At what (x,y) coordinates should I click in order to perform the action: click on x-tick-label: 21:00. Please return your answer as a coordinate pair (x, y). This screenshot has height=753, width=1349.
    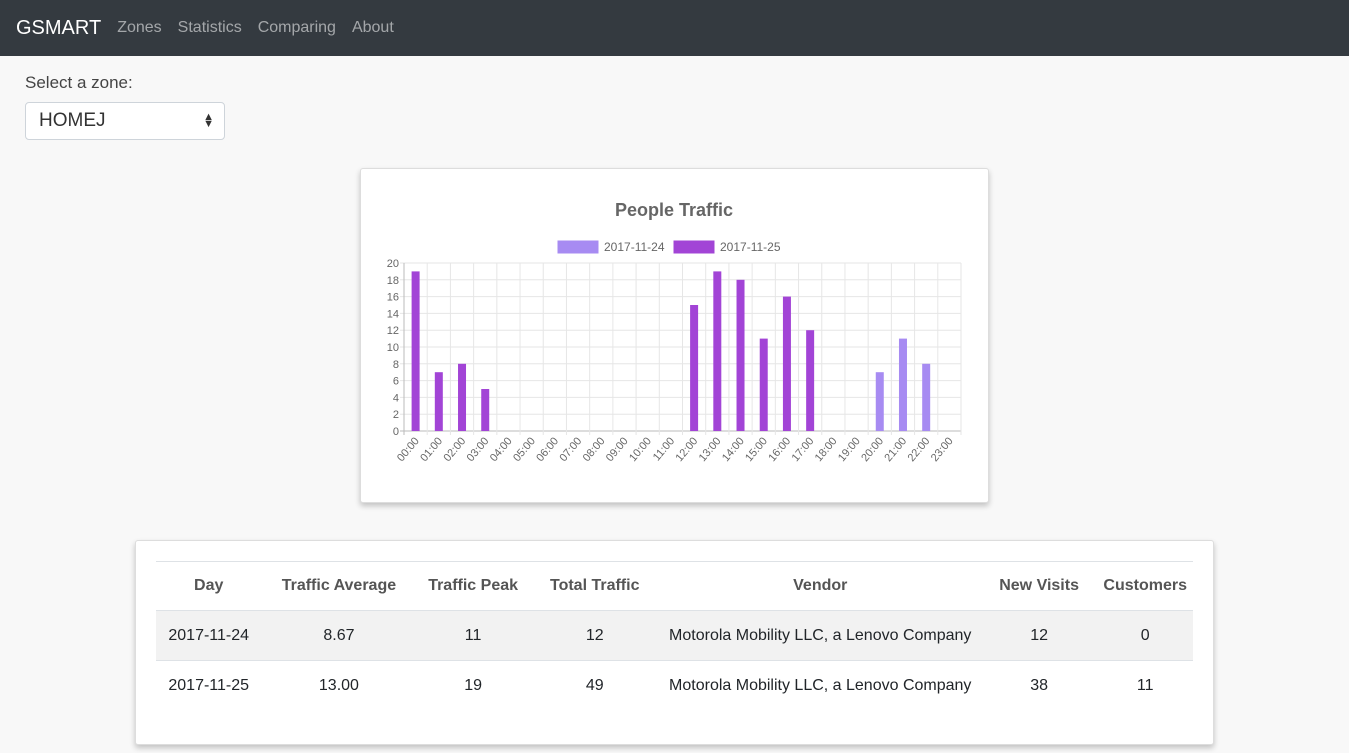
    Looking at the image, I should click on (895, 449).